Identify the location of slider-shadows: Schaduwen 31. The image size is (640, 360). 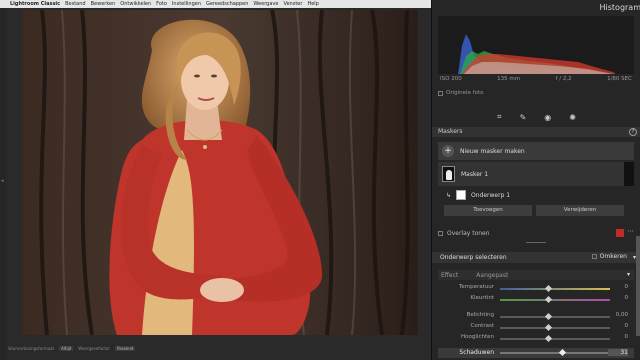
(536, 353).